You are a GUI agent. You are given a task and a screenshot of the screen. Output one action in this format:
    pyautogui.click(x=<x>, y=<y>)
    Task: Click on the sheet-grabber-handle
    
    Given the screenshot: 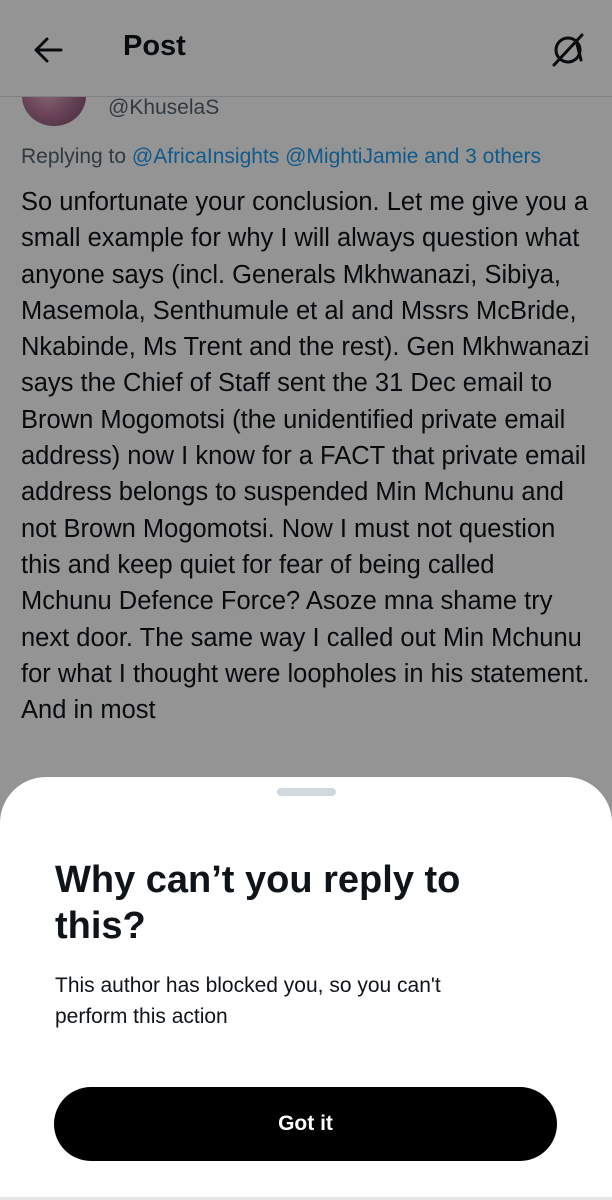 What is the action you would take?
    pyautogui.click(x=306, y=792)
    